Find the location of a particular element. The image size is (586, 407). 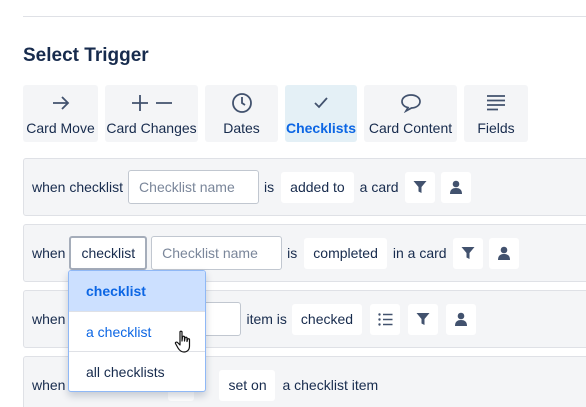

dropdown-option-checklist: checklist is located at coordinates (137, 291).